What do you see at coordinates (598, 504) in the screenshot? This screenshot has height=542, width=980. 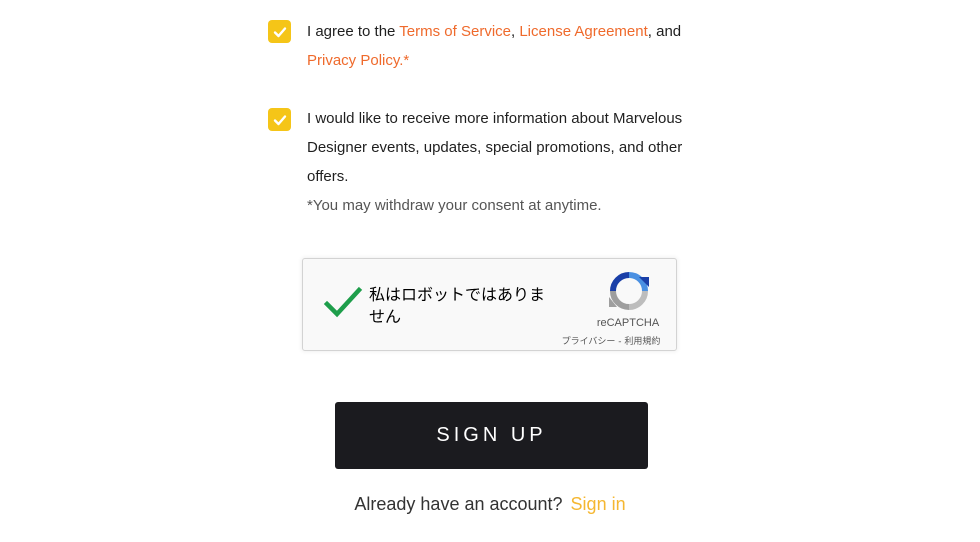 I see `sign-in-link: Sign in` at bounding box center [598, 504].